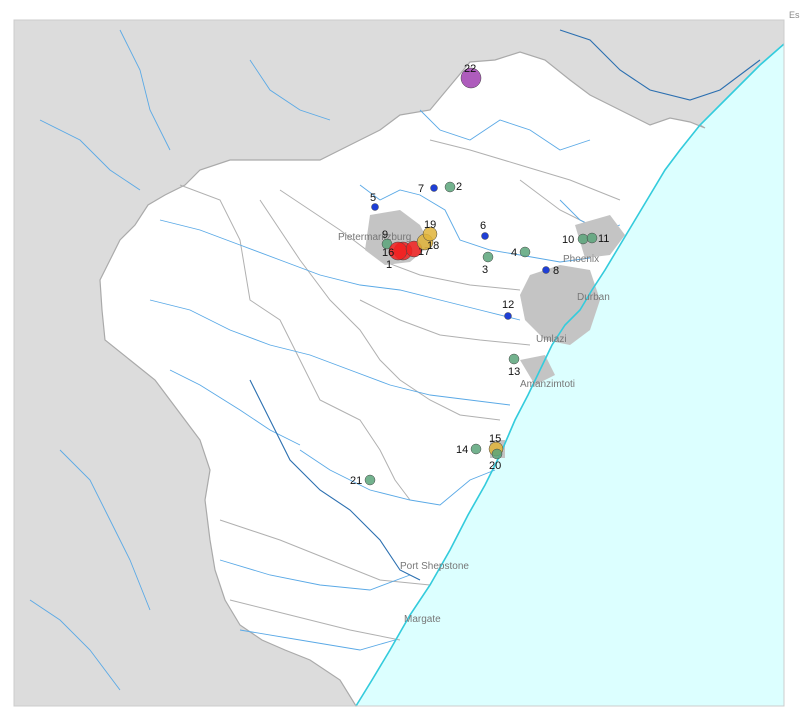 The height and width of the screenshot is (719, 800). What do you see at coordinates (495, 439) in the screenshot?
I see `marker-label: 15` at bounding box center [495, 439].